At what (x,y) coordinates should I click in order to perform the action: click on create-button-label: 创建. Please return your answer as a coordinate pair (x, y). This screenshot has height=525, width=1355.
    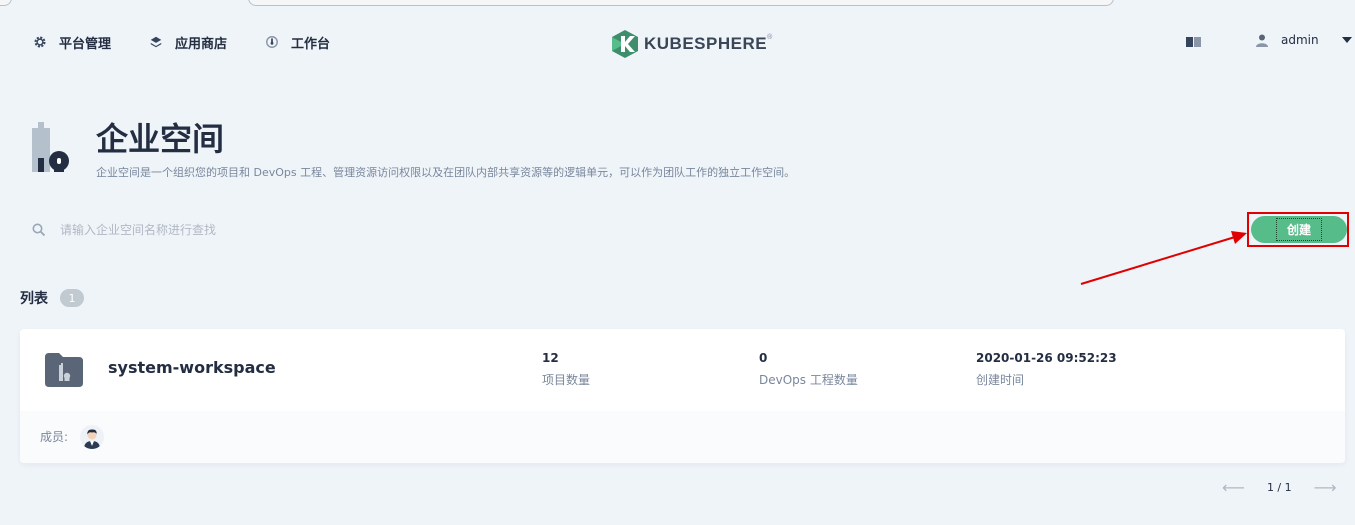
    Looking at the image, I should click on (1298, 229).